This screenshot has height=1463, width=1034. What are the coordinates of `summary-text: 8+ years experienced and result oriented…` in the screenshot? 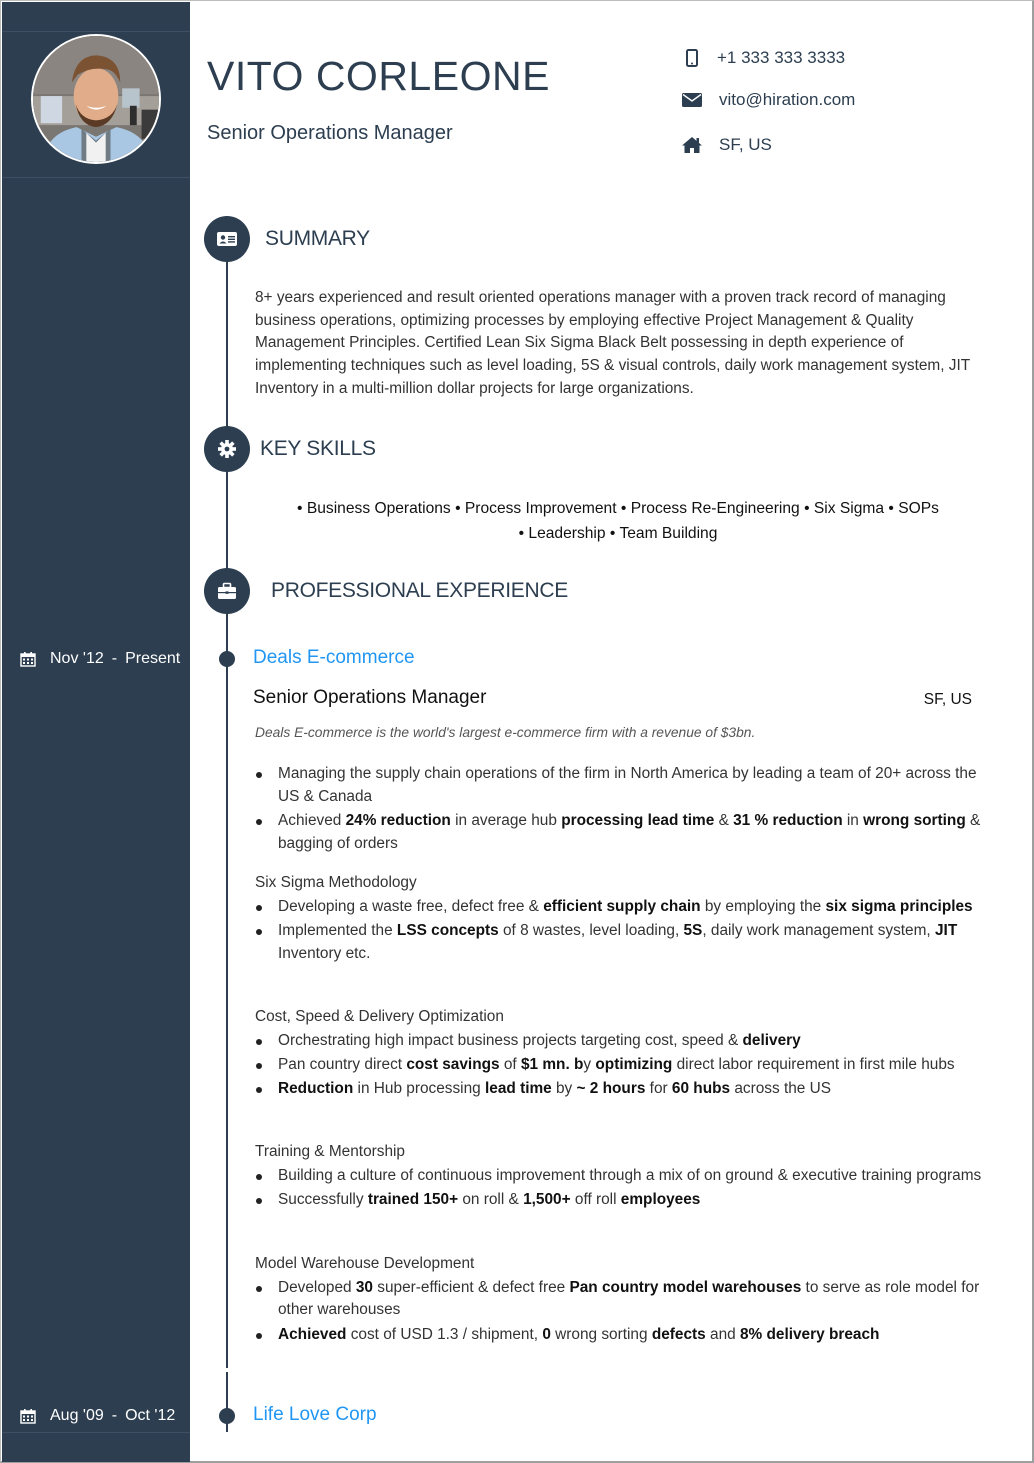 It's located at (612, 343).